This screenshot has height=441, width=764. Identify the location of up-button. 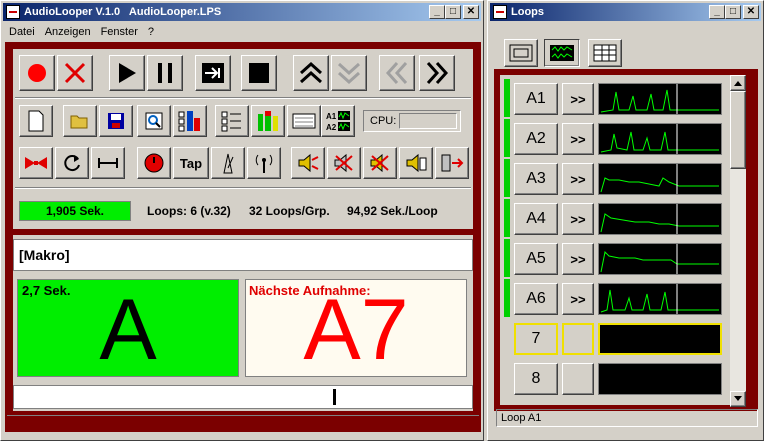
(311, 73).